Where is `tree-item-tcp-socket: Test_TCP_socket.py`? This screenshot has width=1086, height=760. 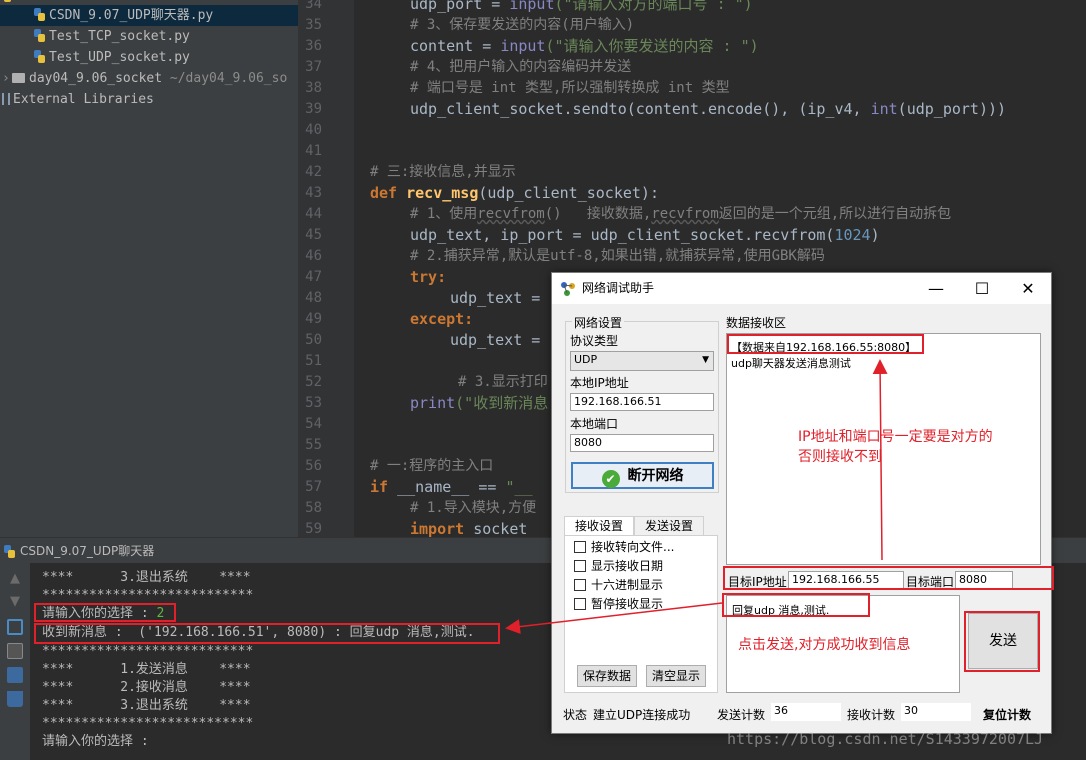 tree-item-tcp-socket: Test_TCP_socket.py is located at coordinates (95, 36).